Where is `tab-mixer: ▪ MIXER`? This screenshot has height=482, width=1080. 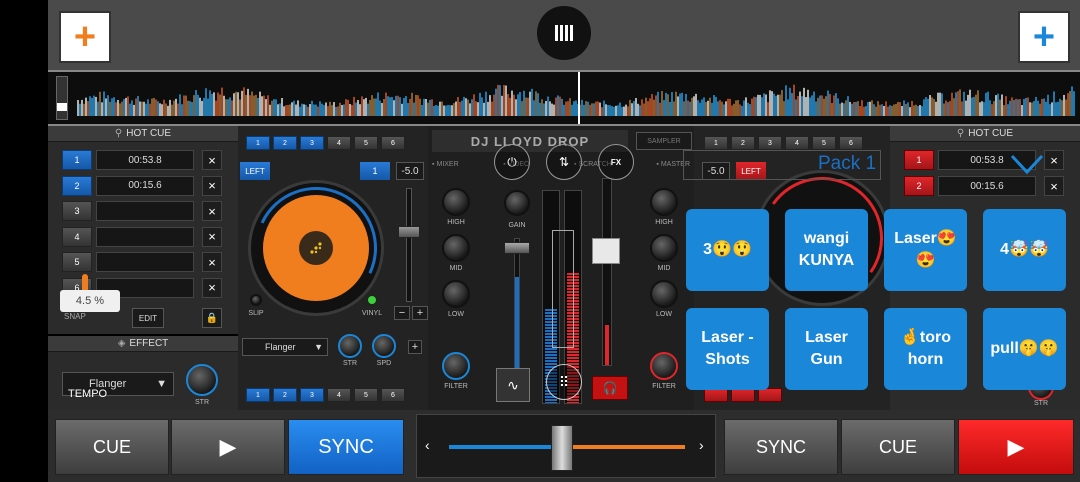
tab-mixer: ▪ MIXER is located at coordinates (445, 164).